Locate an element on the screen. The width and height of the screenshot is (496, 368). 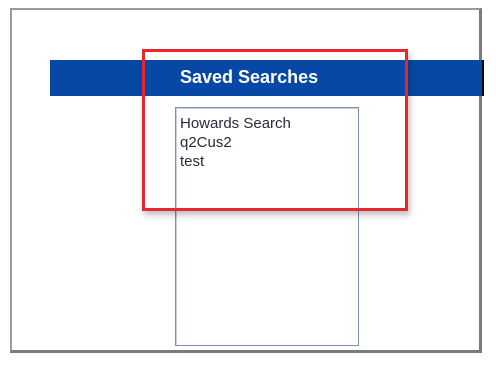
saved-search-item-howards-search: Howards Search is located at coordinates (267, 123).